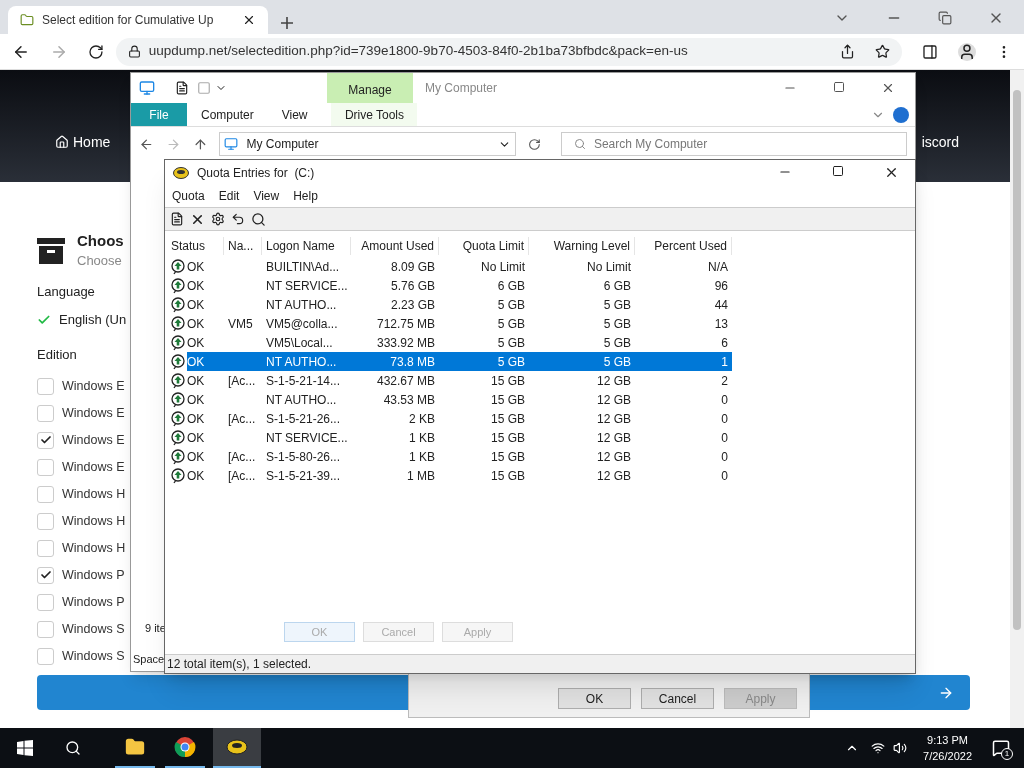 The image size is (1024, 768). Describe the element at coordinates (405, 324) in the screenshot. I see `table-cell-text: 712.75 MB` at that location.